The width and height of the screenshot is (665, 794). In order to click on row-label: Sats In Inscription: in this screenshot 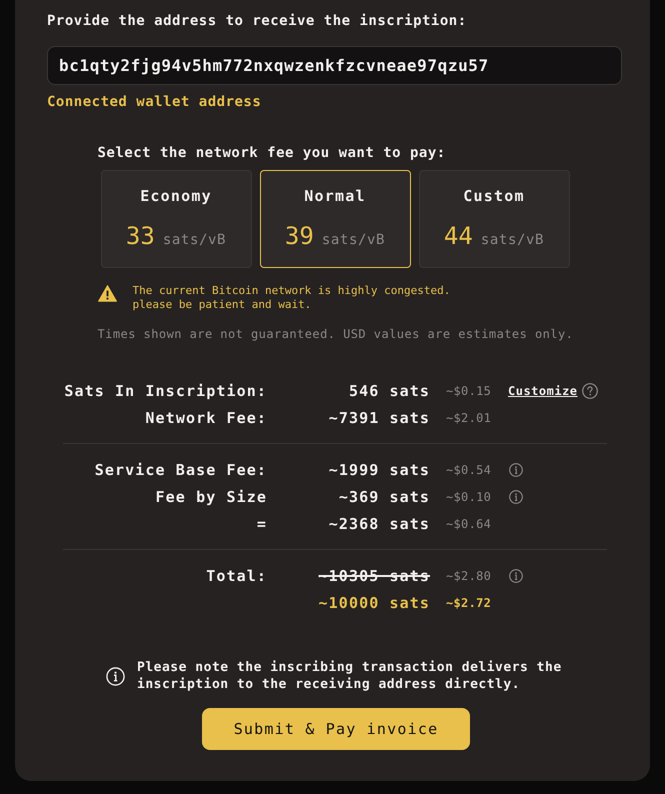, I will do `click(165, 391)`.